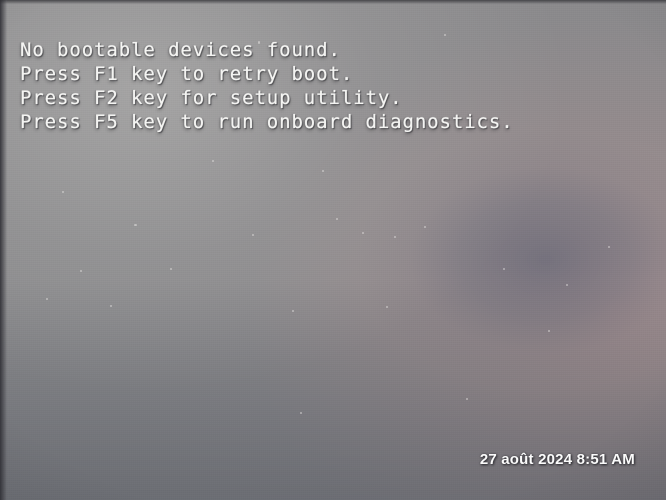 The width and height of the screenshot is (666, 500). What do you see at coordinates (333, 2) in the screenshot?
I see `bezel-top-edge` at bounding box center [333, 2].